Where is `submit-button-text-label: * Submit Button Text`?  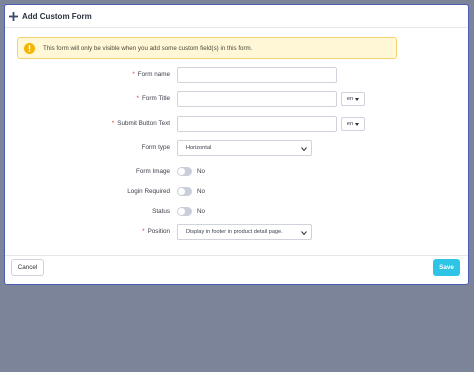
submit-button-text-label: * Submit Button Text is located at coordinates (140, 123).